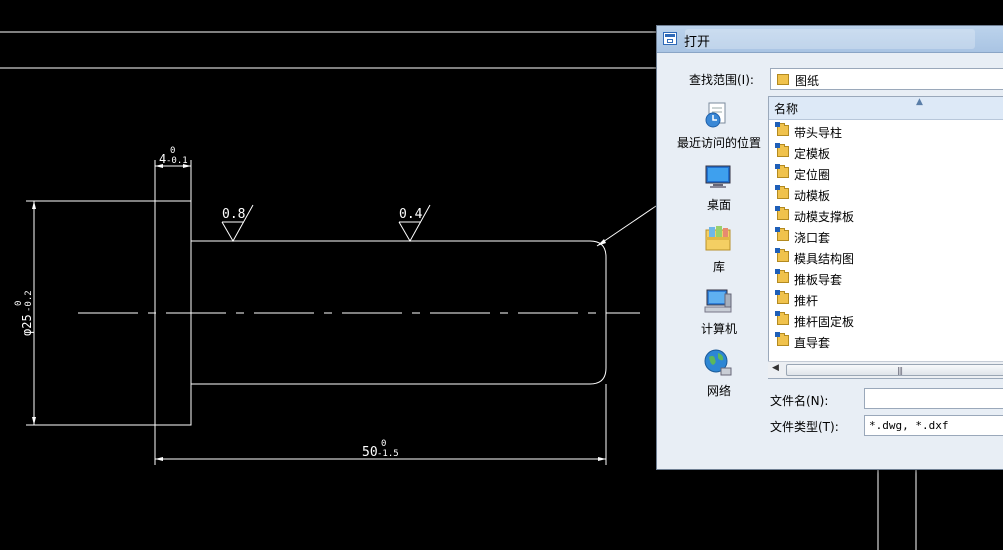 The height and width of the screenshot is (550, 1003). I want to click on place-label: 桌面, so click(718, 205).